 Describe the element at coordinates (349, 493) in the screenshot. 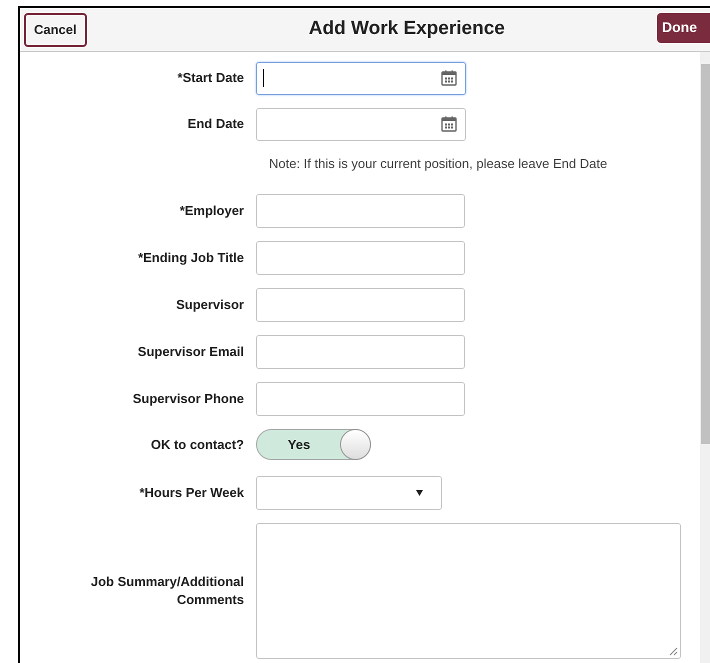

I see `dropdown-field` at that location.